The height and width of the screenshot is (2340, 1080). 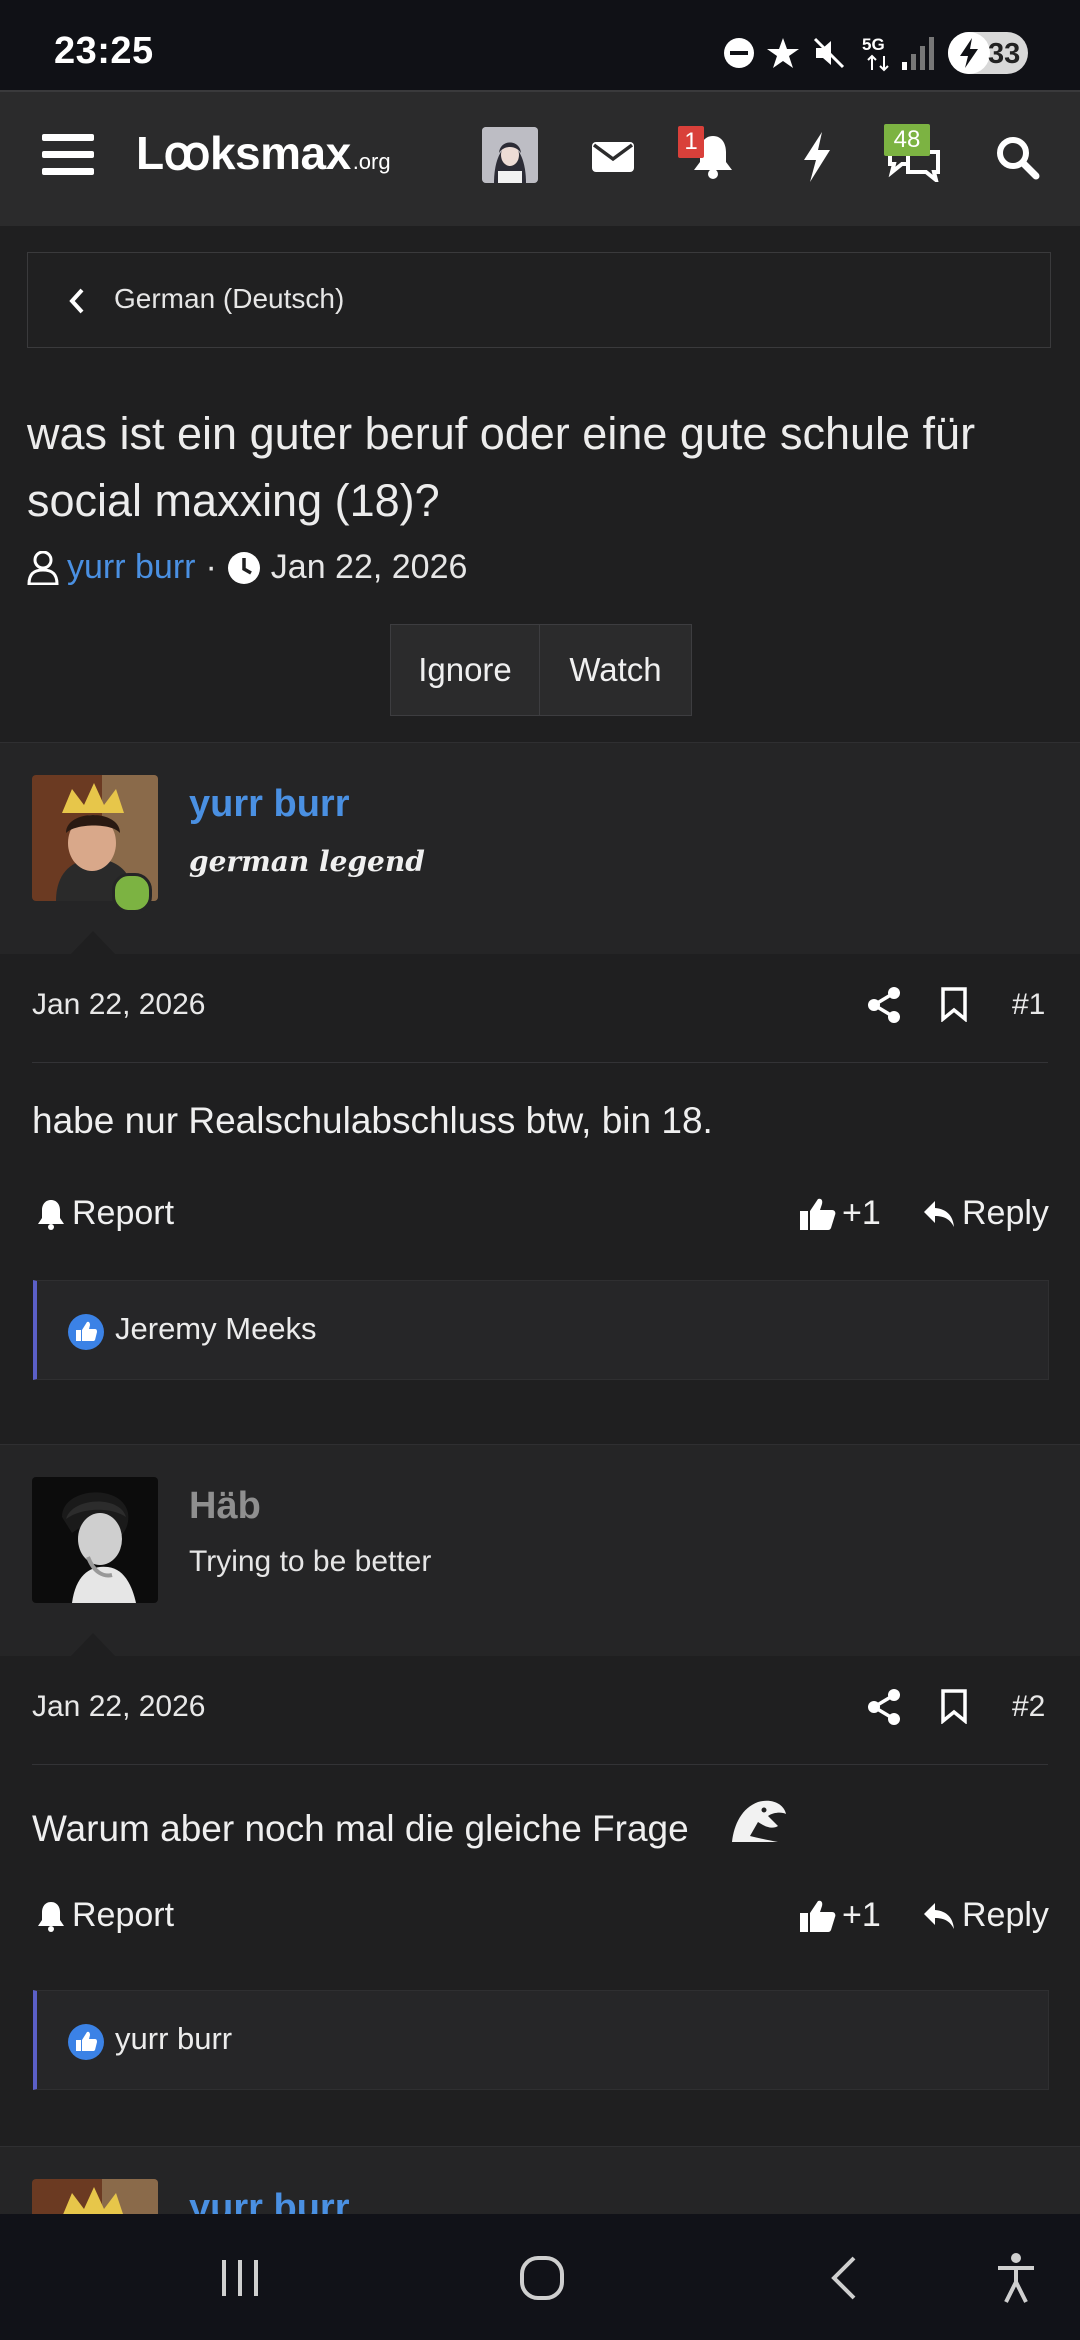 What do you see at coordinates (307, 861) in the screenshot?
I see `post-1-user-title: german legend` at bounding box center [307, 861].